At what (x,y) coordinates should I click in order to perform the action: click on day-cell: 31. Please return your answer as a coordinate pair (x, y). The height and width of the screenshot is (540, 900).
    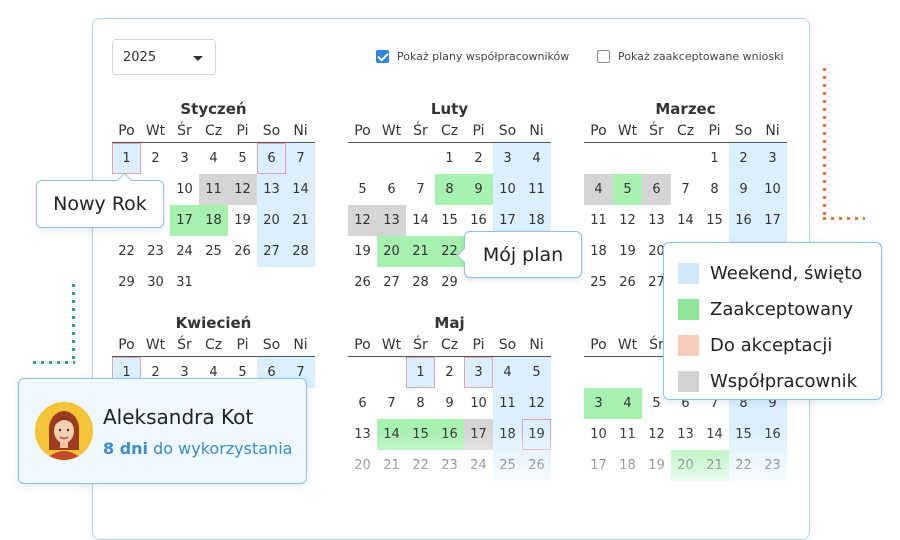
    Looking at the image, I should click on (184, 282).